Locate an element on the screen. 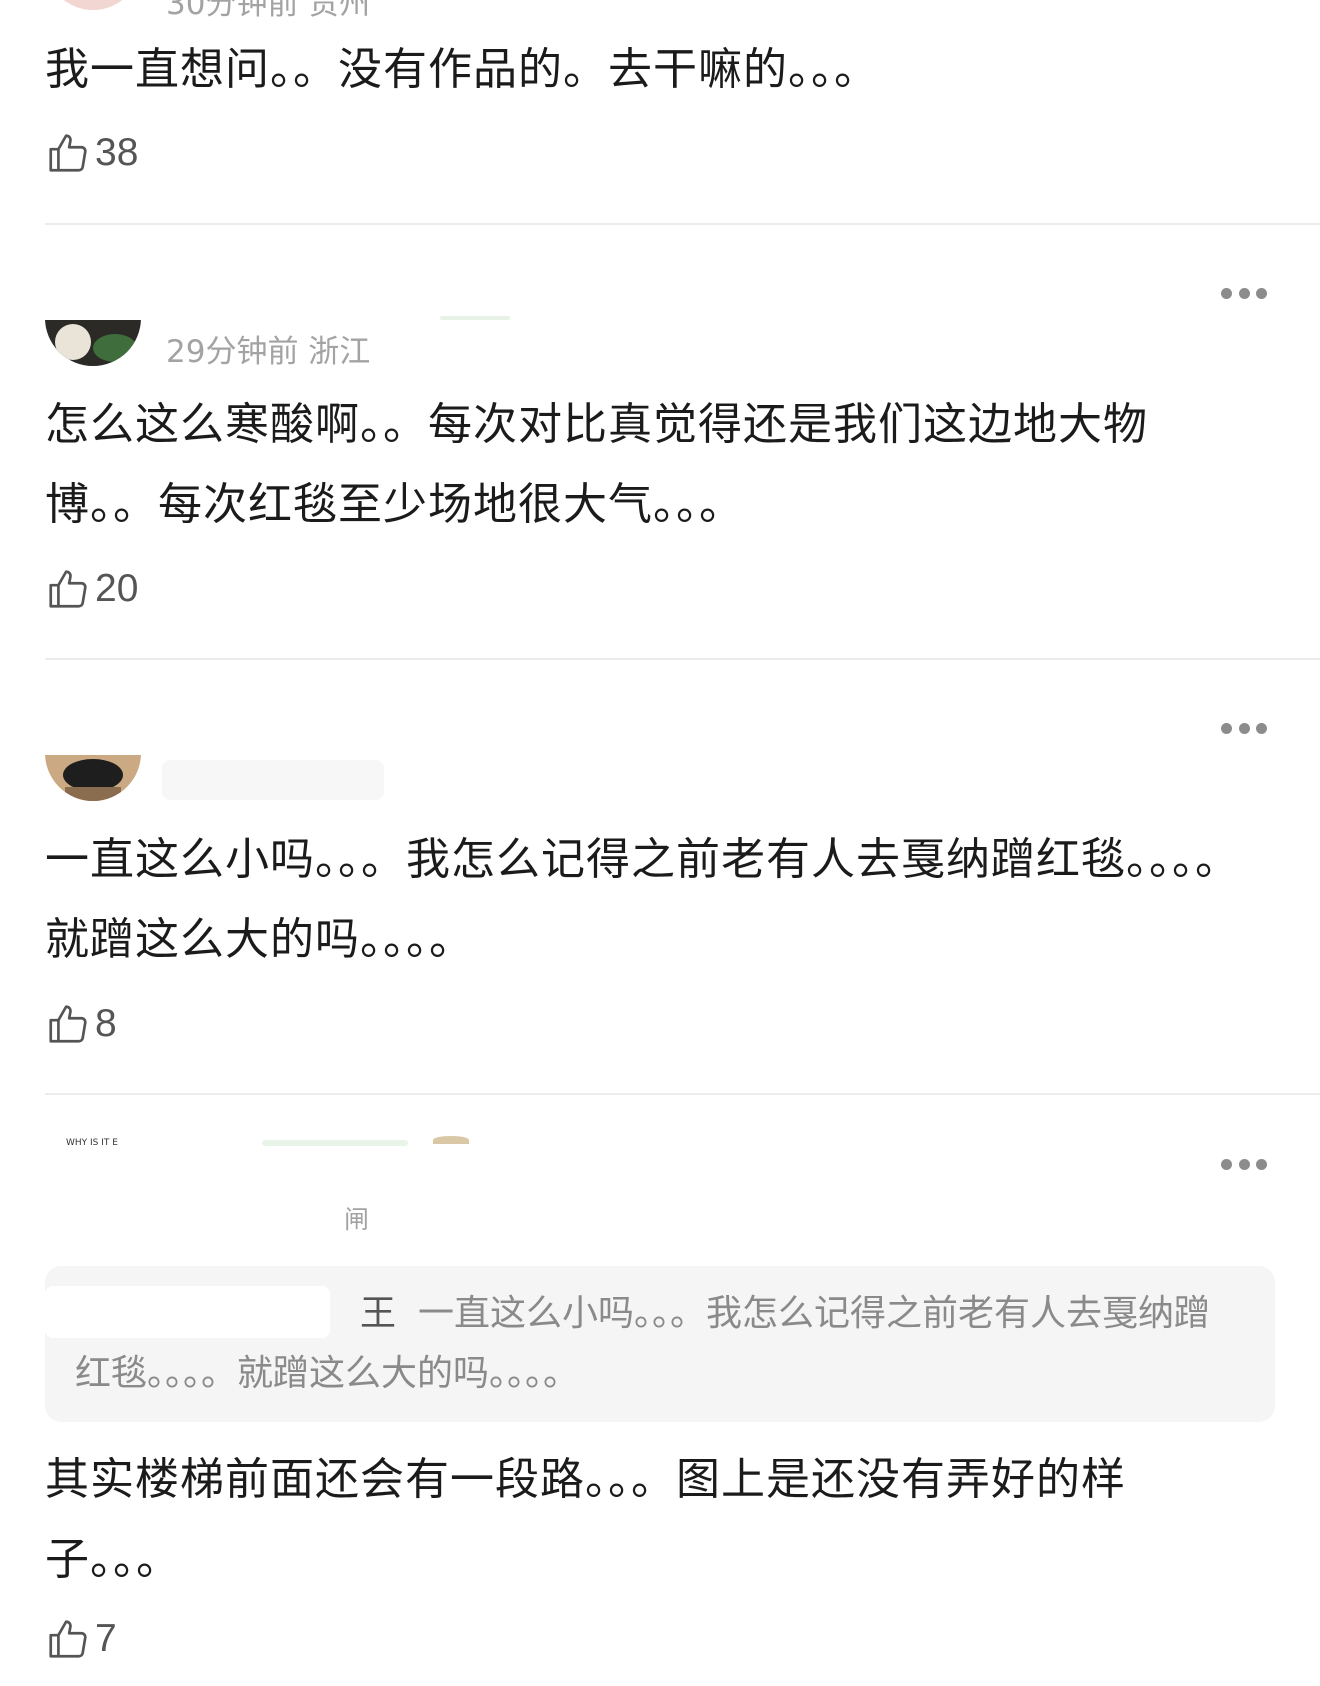  like-count: 38 is located at coordinates (117, 152).